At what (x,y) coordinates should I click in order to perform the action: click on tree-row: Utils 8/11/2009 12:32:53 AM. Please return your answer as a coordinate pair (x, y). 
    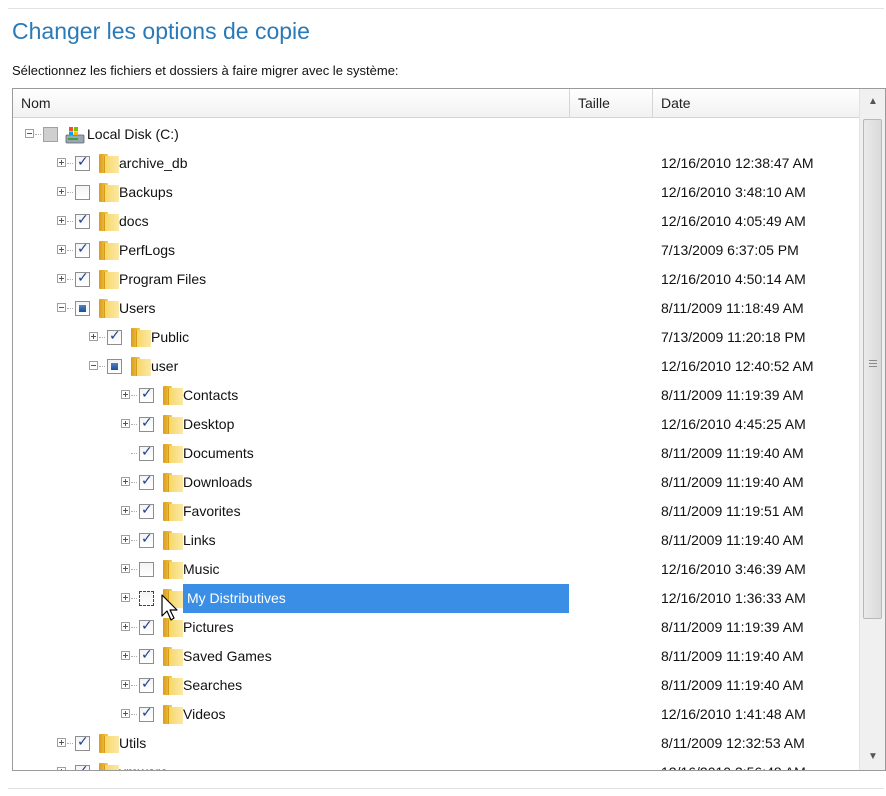
    Looking at the image, I should click on (436, 743).